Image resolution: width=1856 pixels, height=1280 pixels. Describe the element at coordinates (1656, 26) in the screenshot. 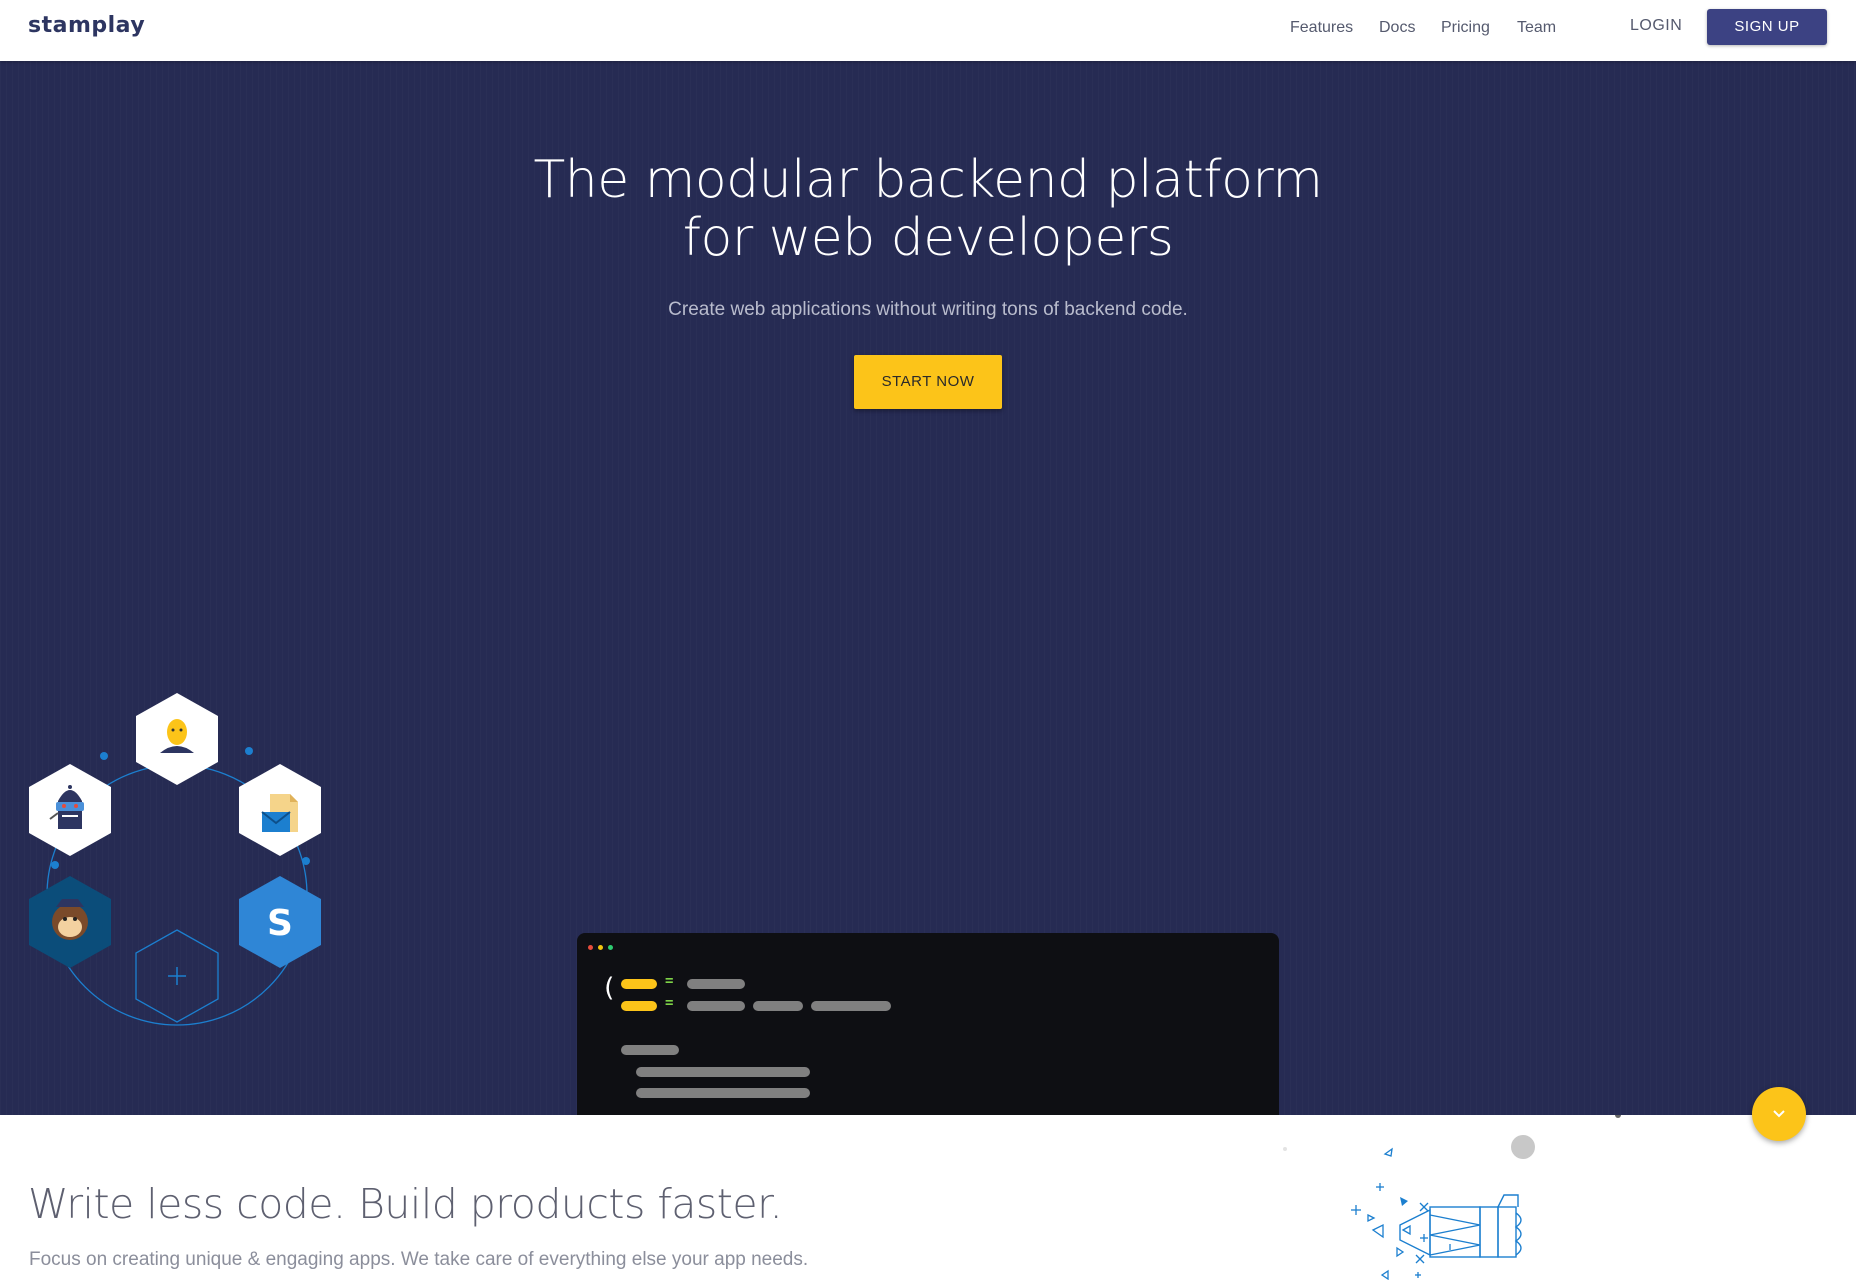

I see `login-link: LOGIN` at that location.